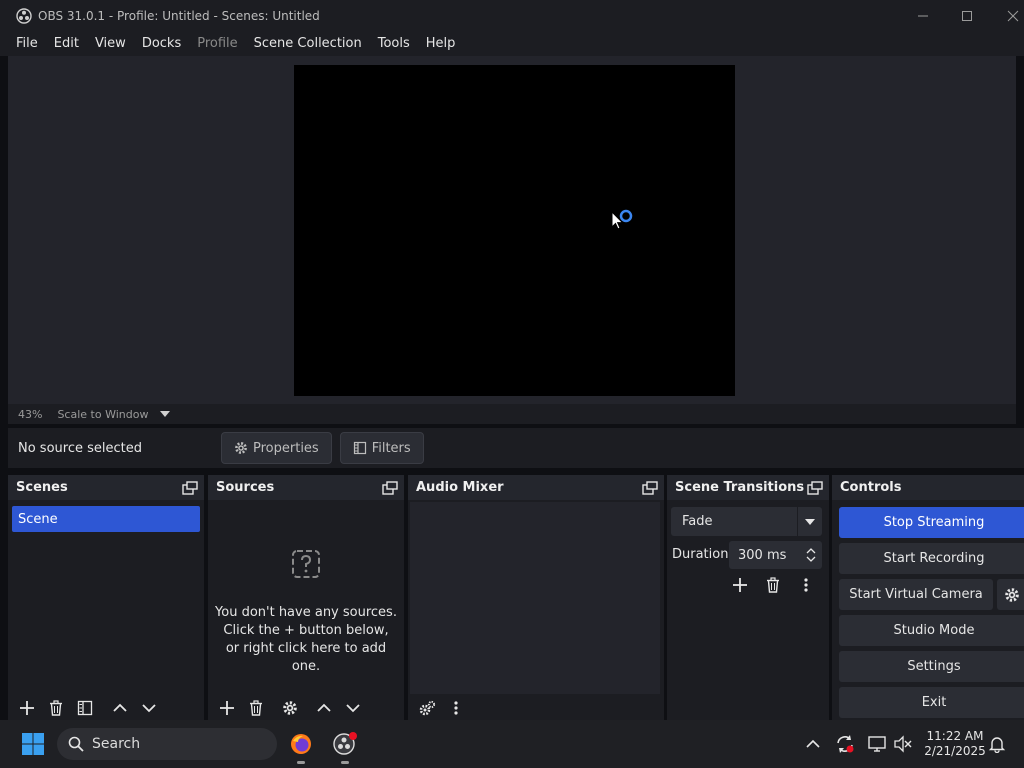 This screenshot has width=1024, height=768. What do you see at coordinates (161, 43) in the screenshot?
I see `menu-docks: Docks` at bounding box center [161, 43].